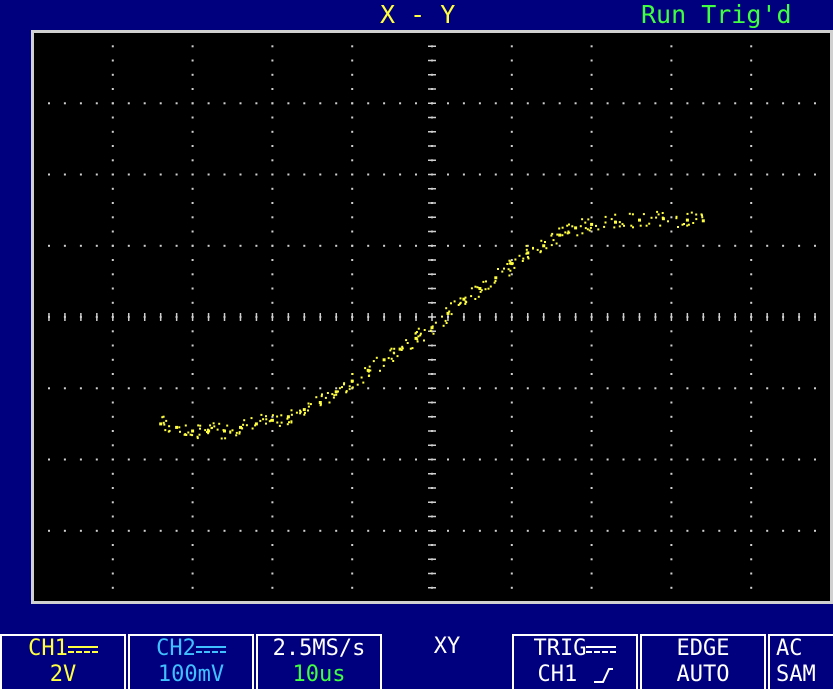 The height and width of the screenshot is (689, 833). What do you see at coordinates (63, 661) in the screenshot?
I see `ch1-scale-box: CH1 2V` at bounding box center [63, 661].